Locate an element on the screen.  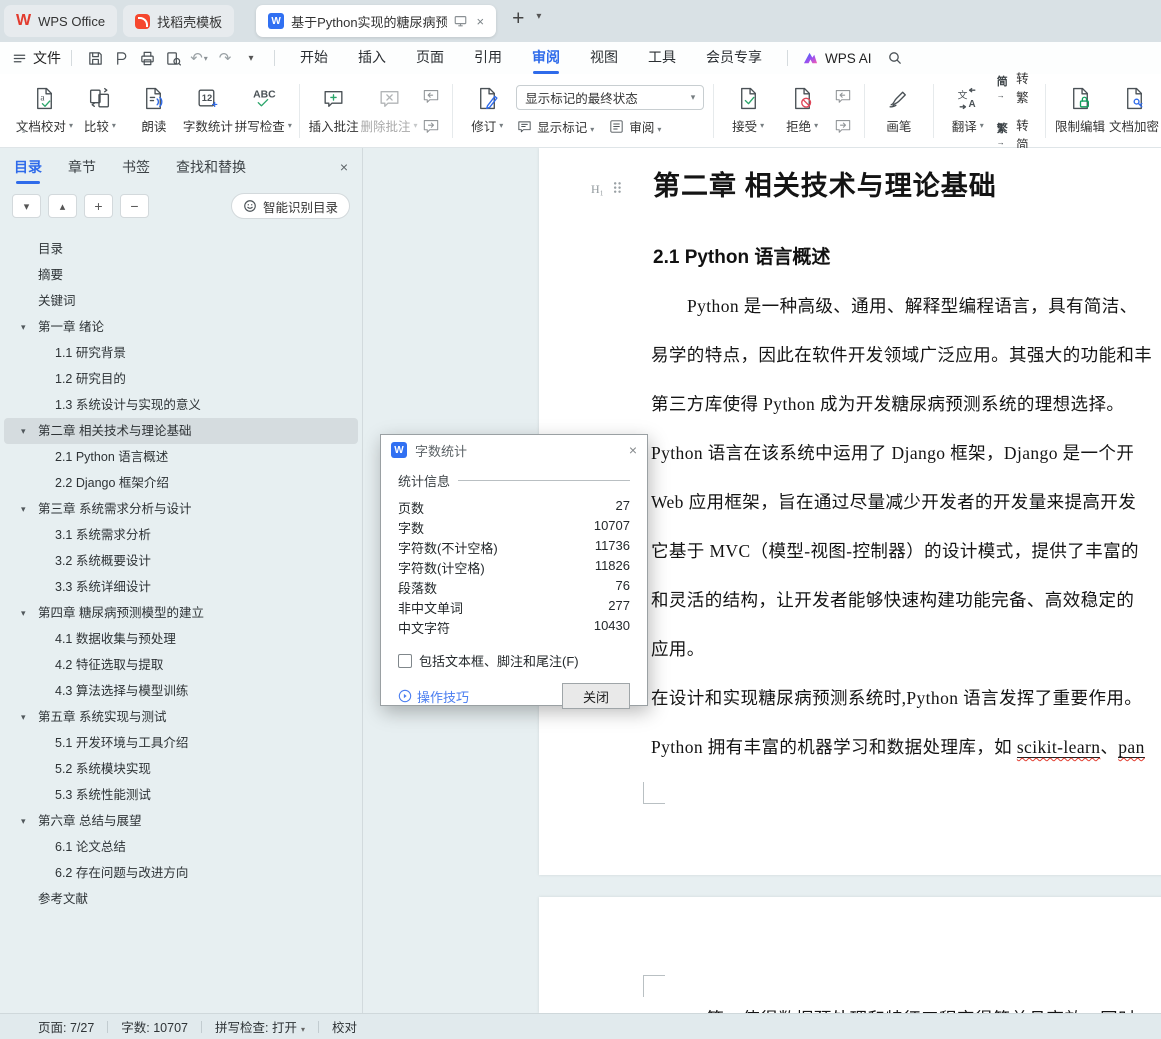
word-count-button: 12 + 字数统计 is located at coordinates (208, 111).